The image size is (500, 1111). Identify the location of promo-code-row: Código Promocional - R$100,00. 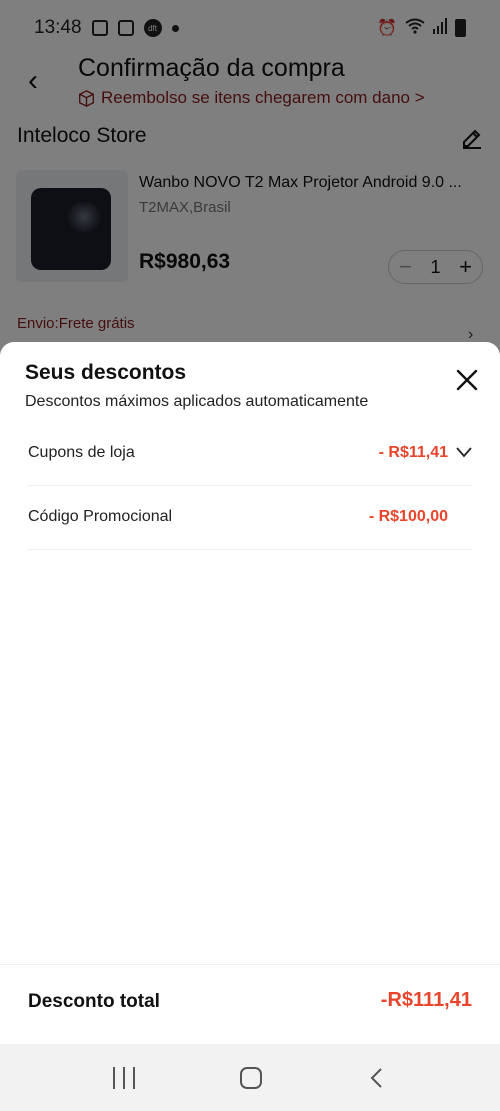
(250, 518).